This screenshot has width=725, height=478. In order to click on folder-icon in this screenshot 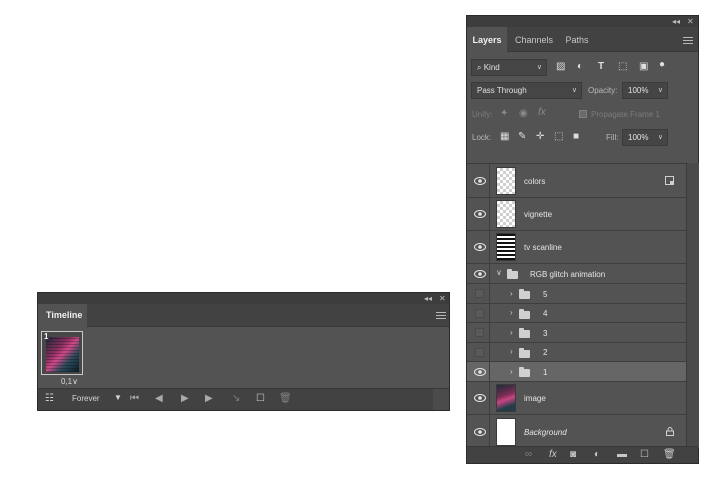, I will do `click(524, 314)`.